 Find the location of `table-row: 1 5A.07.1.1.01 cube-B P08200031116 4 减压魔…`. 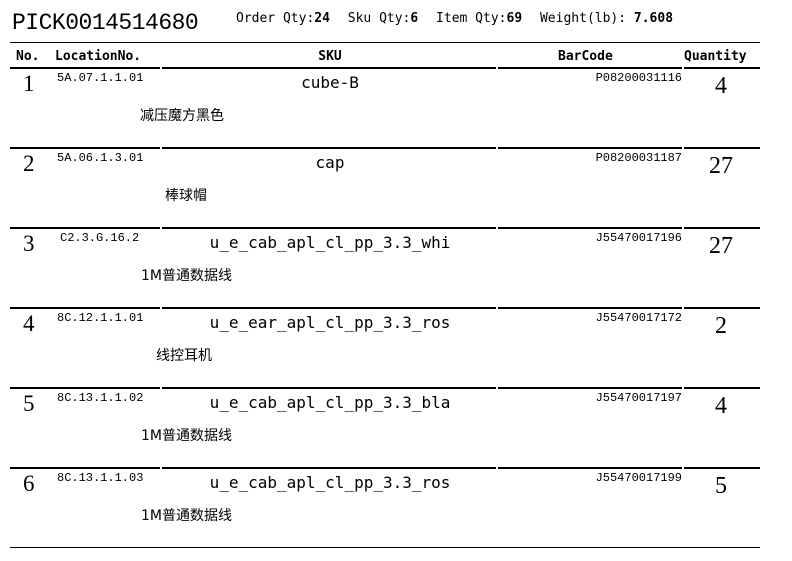

table-row: 1 5A.07.1.1.01 cube-B P08200031116 4 减压魔… is located at coordinates (385, 107).